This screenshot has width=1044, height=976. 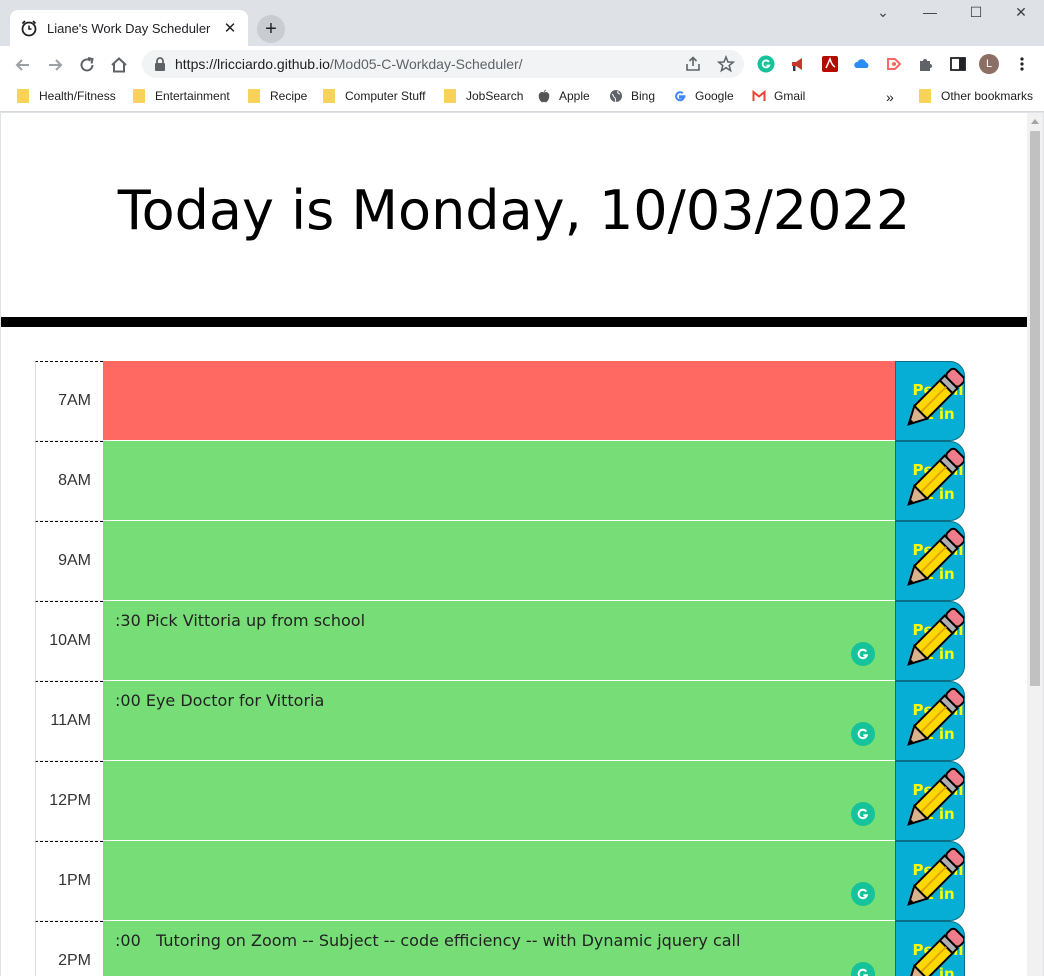 I want to click on bookmark-google: Google, so click(x=703, y=96).